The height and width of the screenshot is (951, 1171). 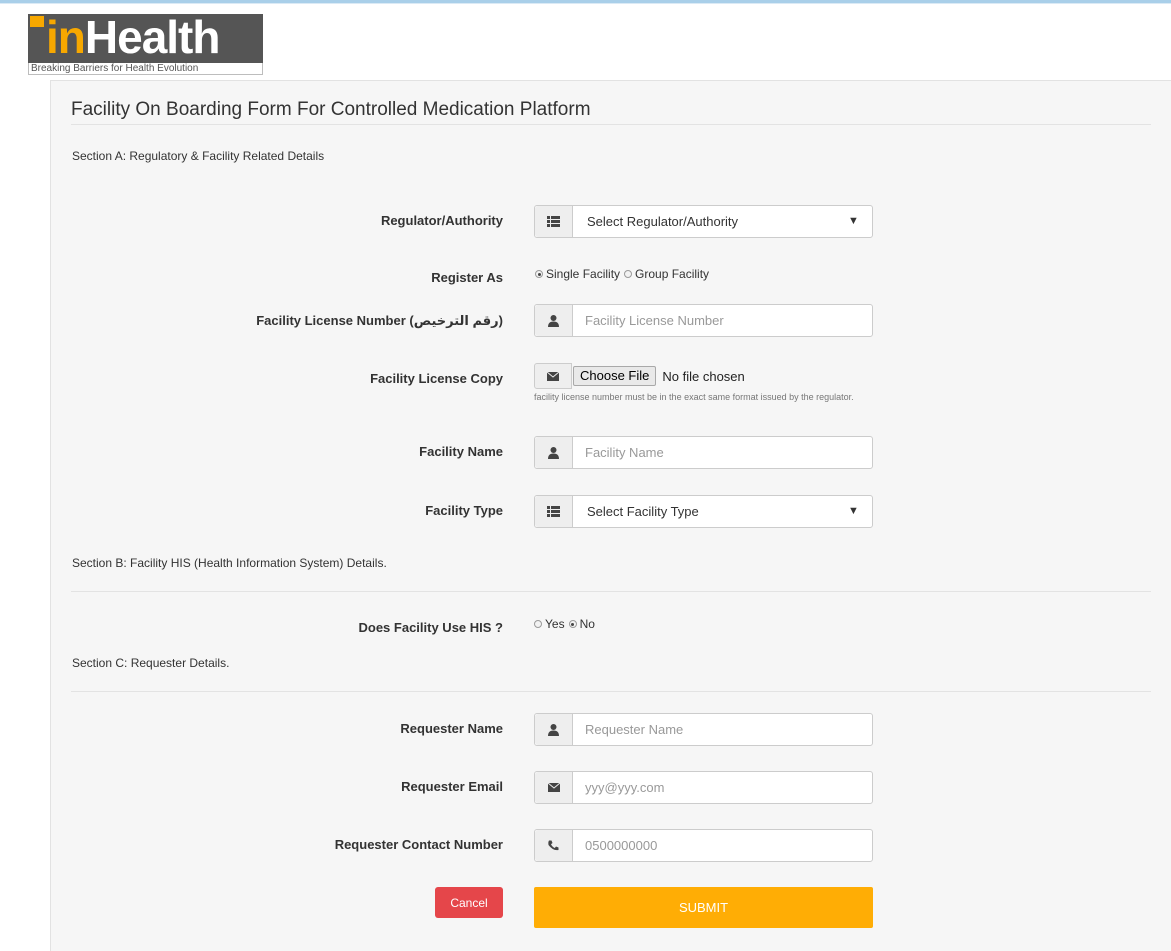 I want to click on his-yes-label: Yes, so click(x=555, y=624).